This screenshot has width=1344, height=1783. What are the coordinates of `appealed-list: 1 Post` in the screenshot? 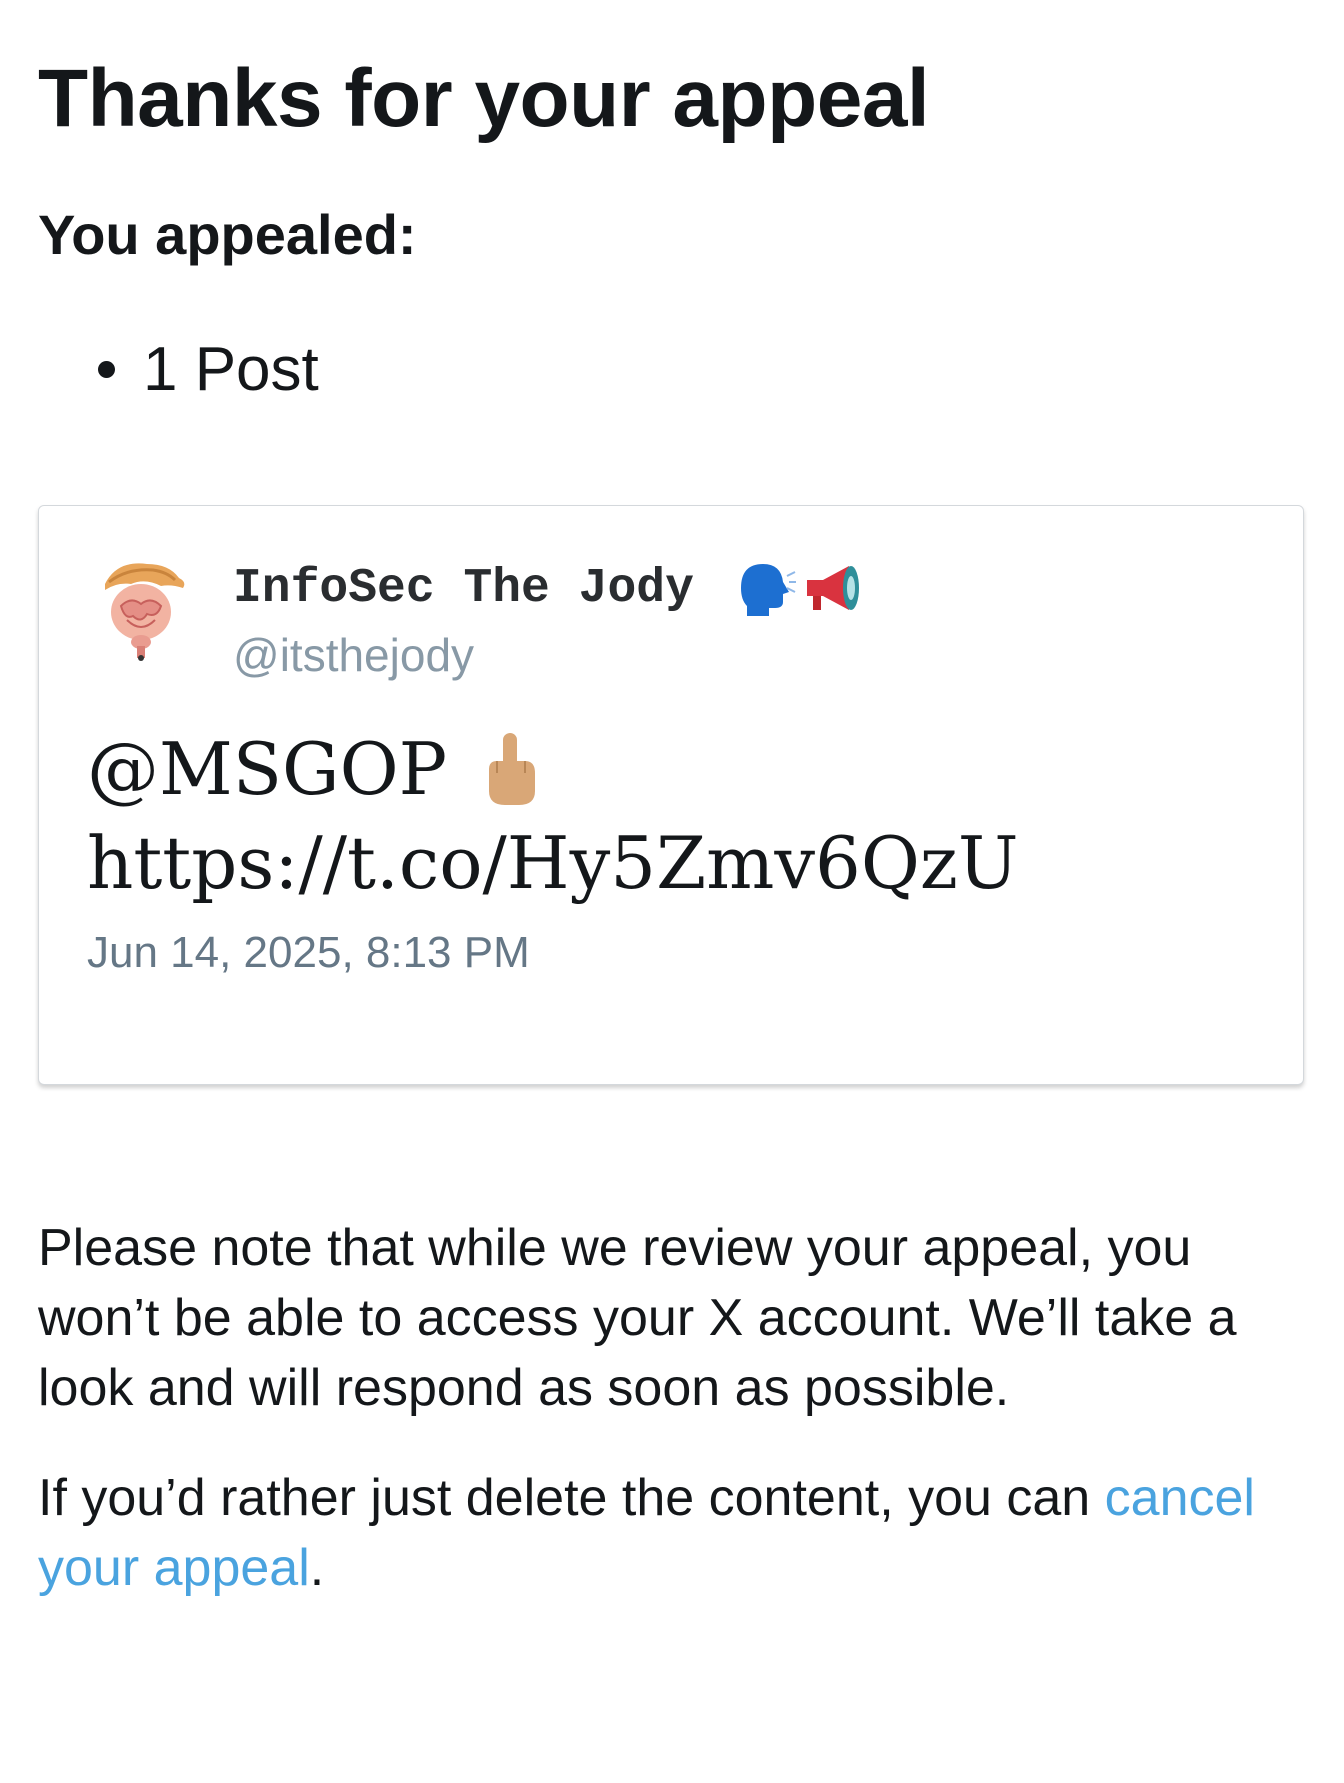 It's located at (208, 369).